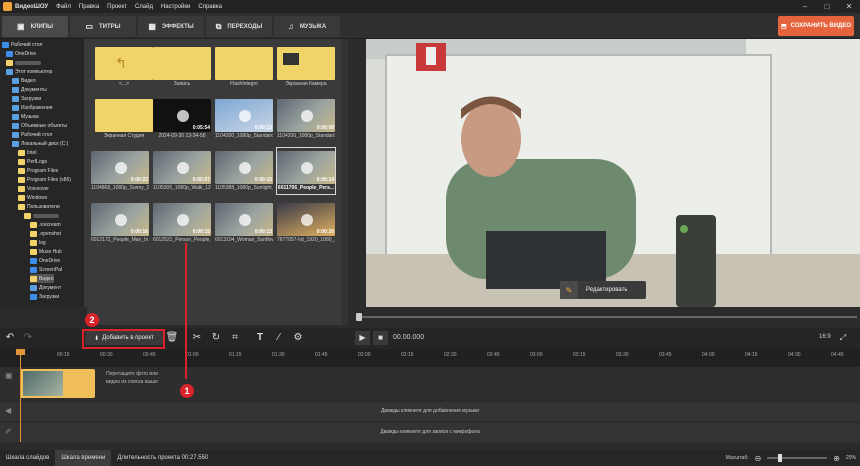 This screenshot has height=466, width=860. What do you see at coordinates (46, 269) in the screenshot?
I see `tree-item: ScreenPal` at bounding box center [46, 269].